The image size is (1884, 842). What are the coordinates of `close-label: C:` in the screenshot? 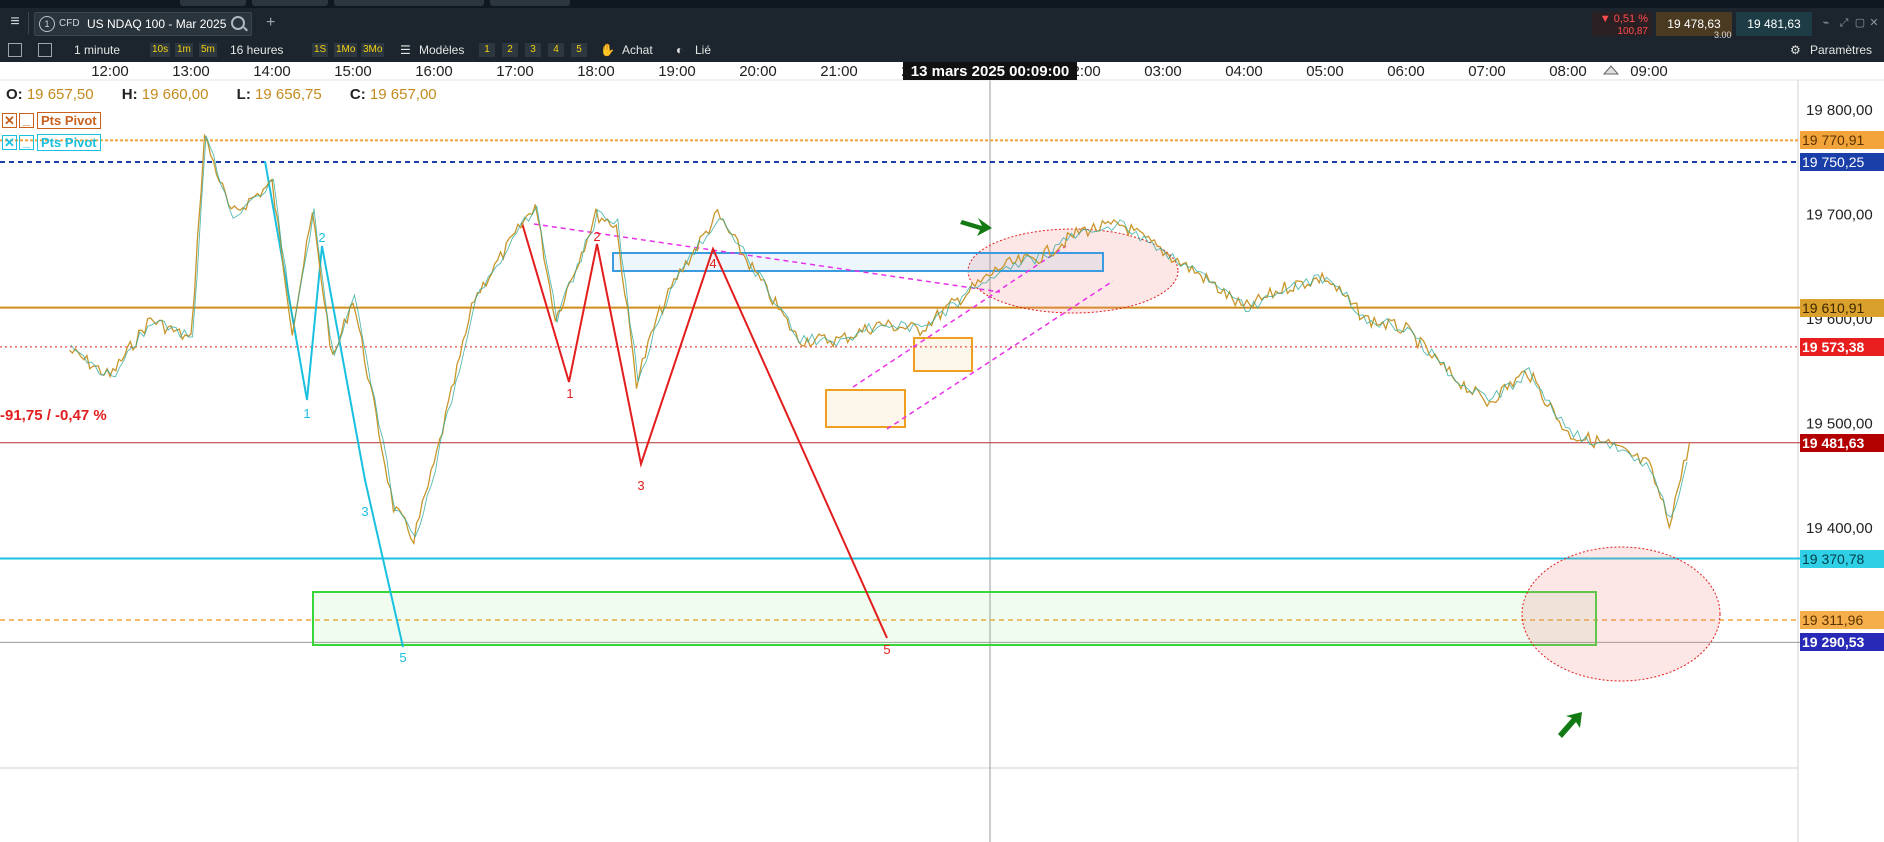 It's located at (357, 94).